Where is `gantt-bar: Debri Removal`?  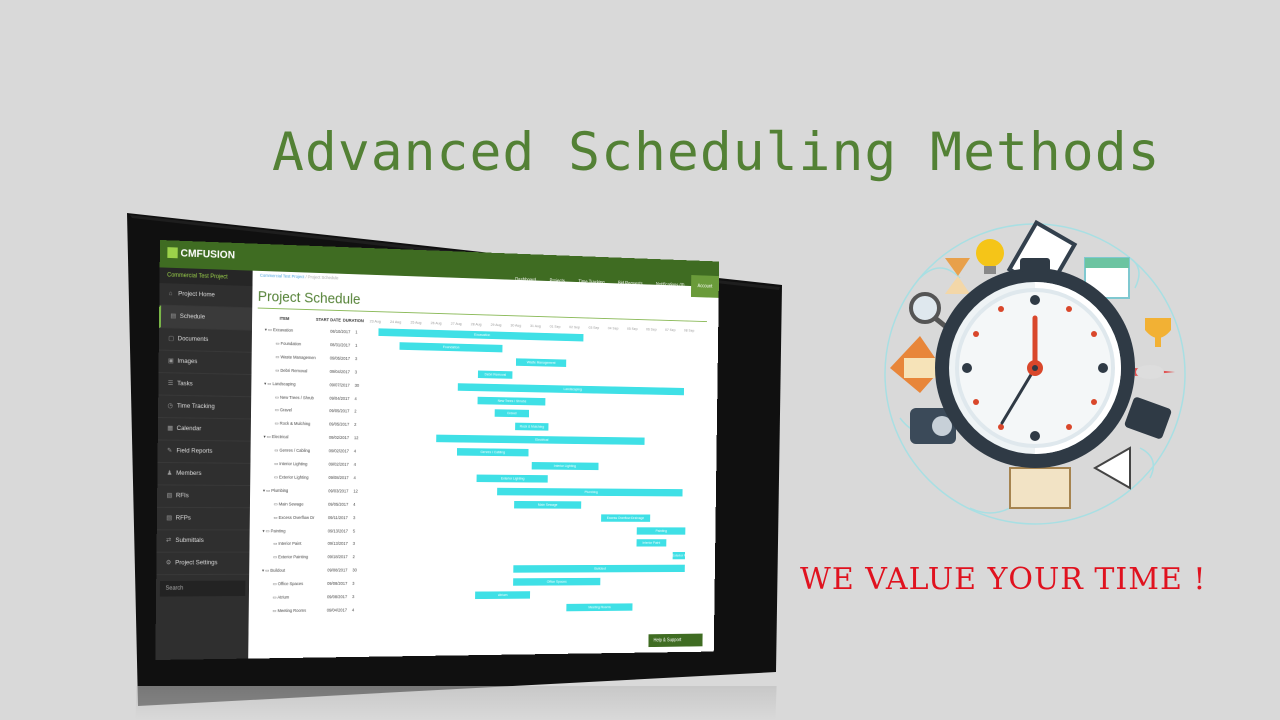 gantt-bar: Debri Removal is located at coordinates (495, 374).